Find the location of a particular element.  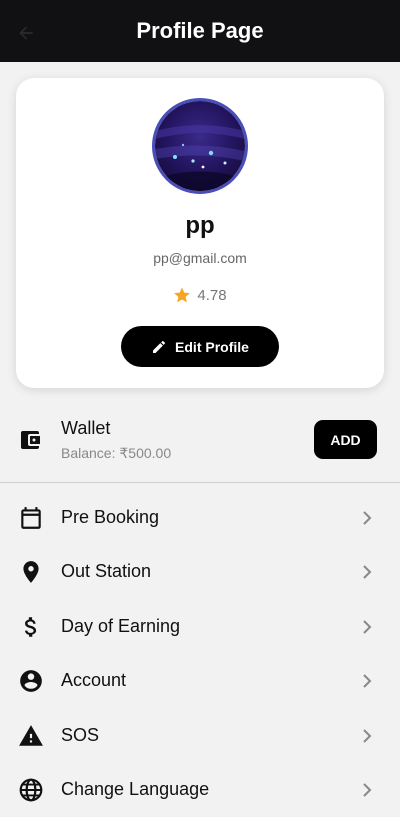

calendar-icon is located at coordinates (31, 518).